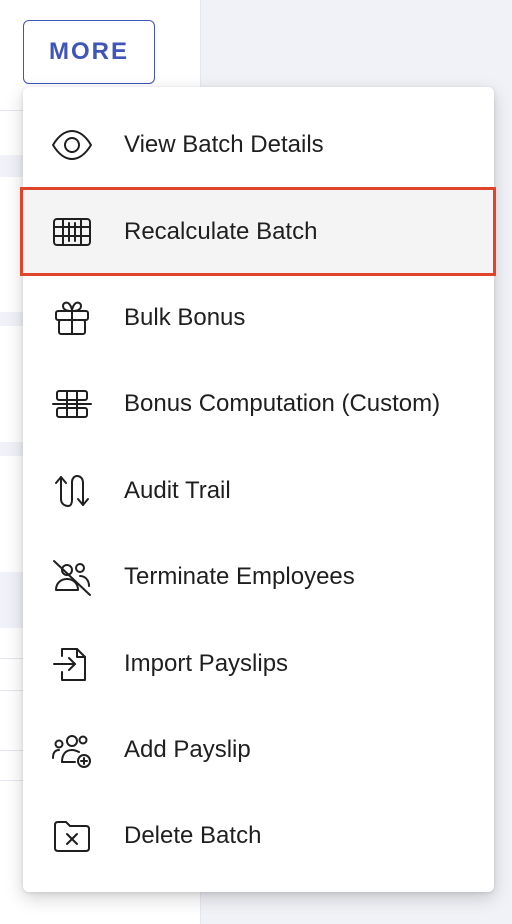 This screenshot has height=924, width=512. I want to click on folder-delete-icon, so click(72, 836).